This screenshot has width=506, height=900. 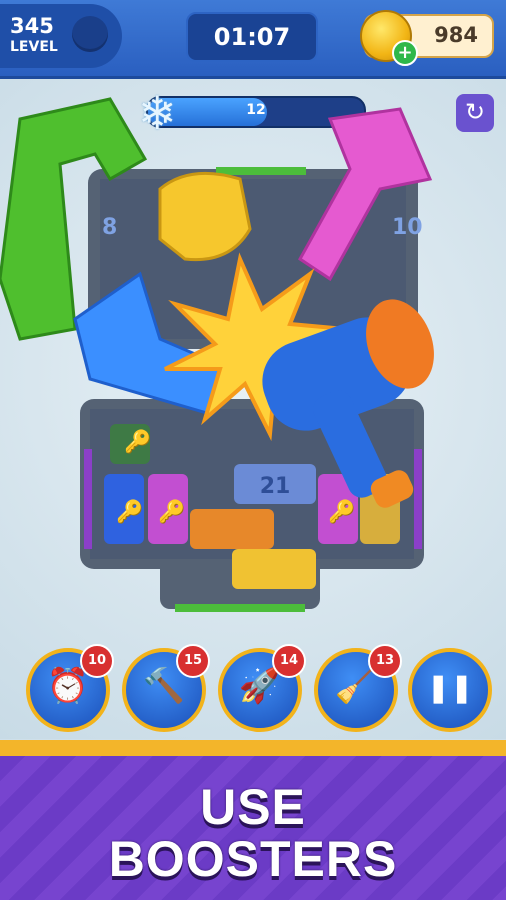 I want to click on booster-count: 15, so click(x=193, y=661).